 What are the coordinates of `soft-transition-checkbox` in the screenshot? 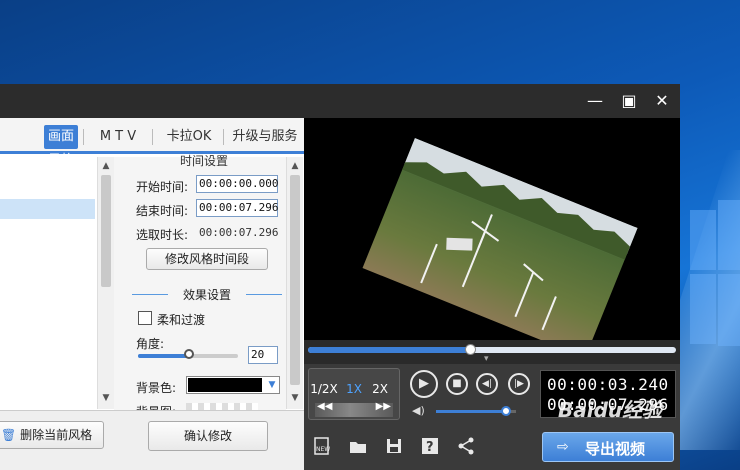 It's located at (145, 318).